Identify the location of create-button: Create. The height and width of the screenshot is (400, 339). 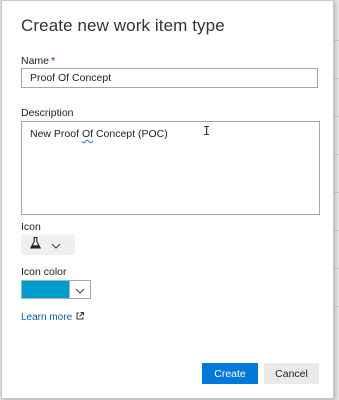
(230, 373).